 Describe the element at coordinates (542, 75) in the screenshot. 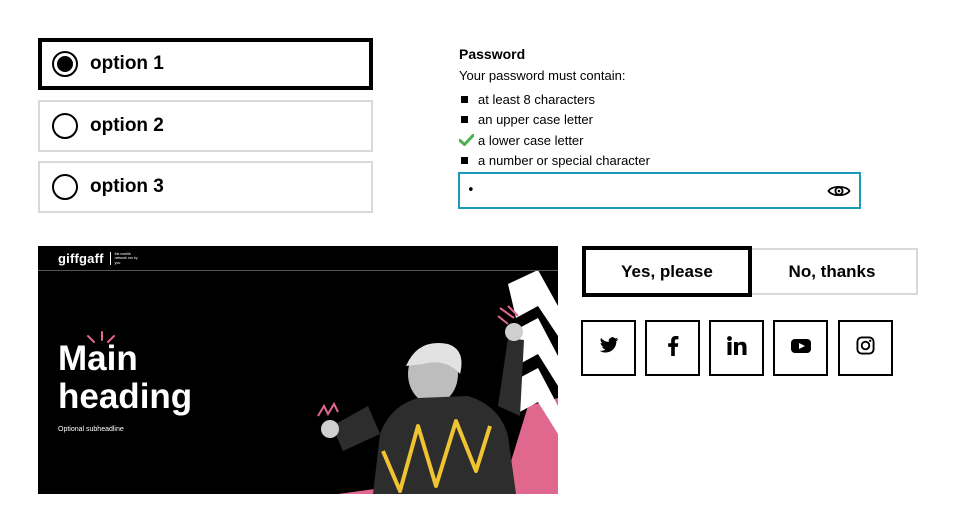

I see `password-hint: Your password must contain:` at that location.